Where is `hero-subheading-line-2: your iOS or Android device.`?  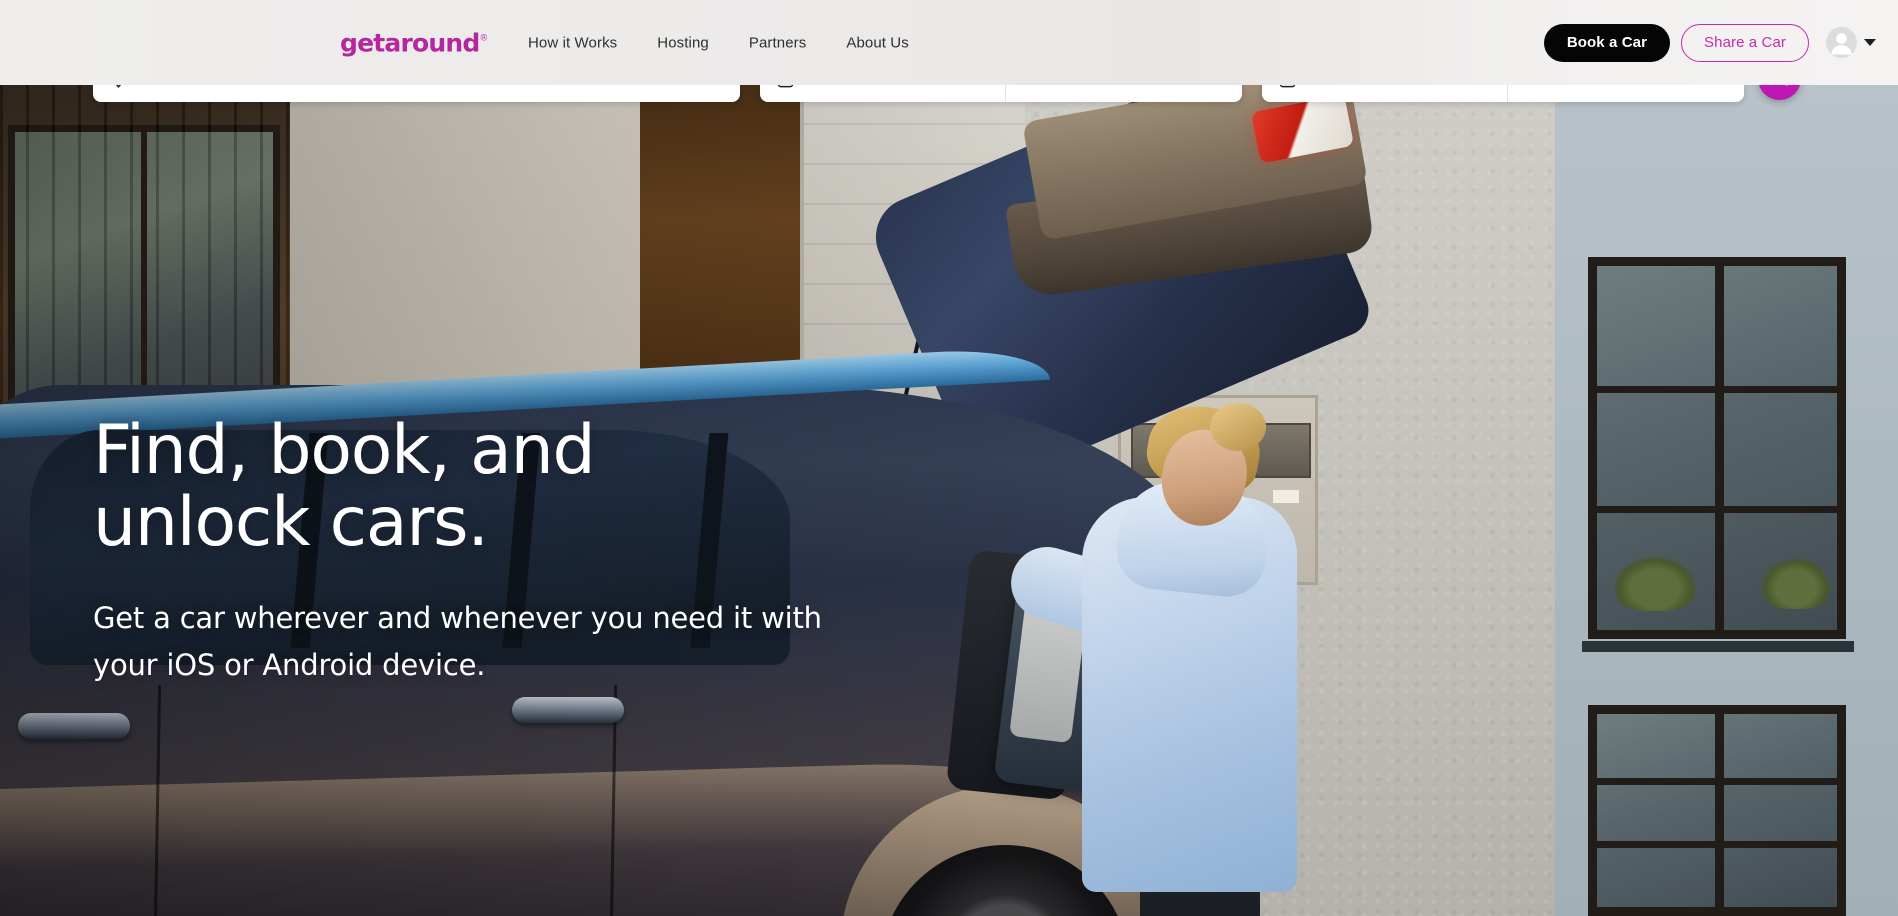 hero-subheading-line-2: your iOS or Android device. is located at coordinates (289, 664).